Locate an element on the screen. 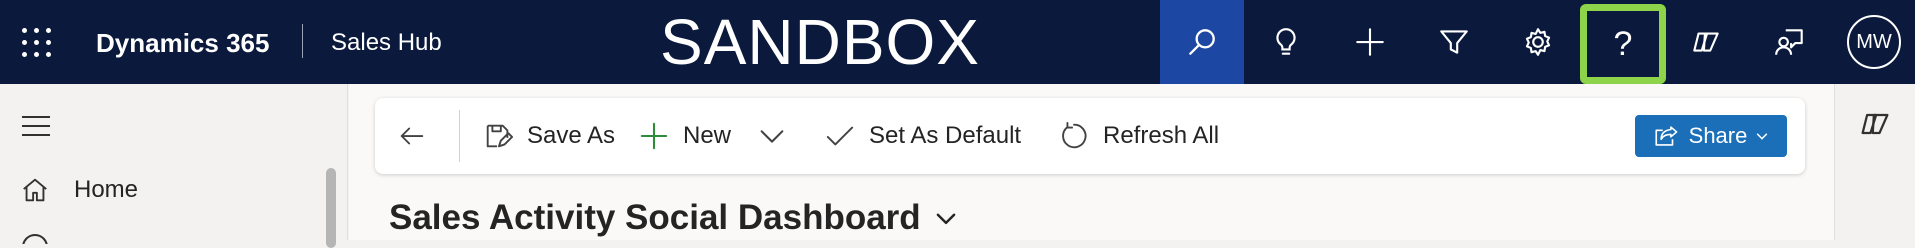 The image size is (1915, 248). checkmark-icon is located at coordinates (840, 136).